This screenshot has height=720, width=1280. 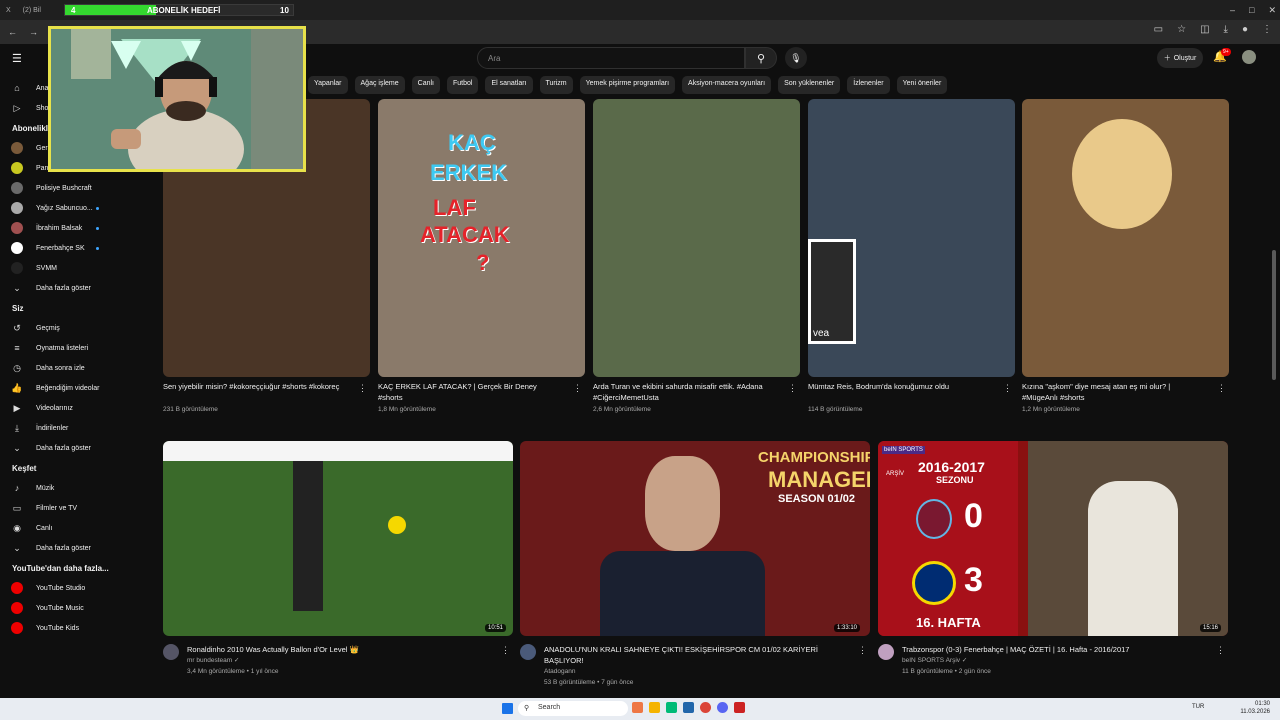 I want to click on search-input: Ara, so click(x=611, y=58).